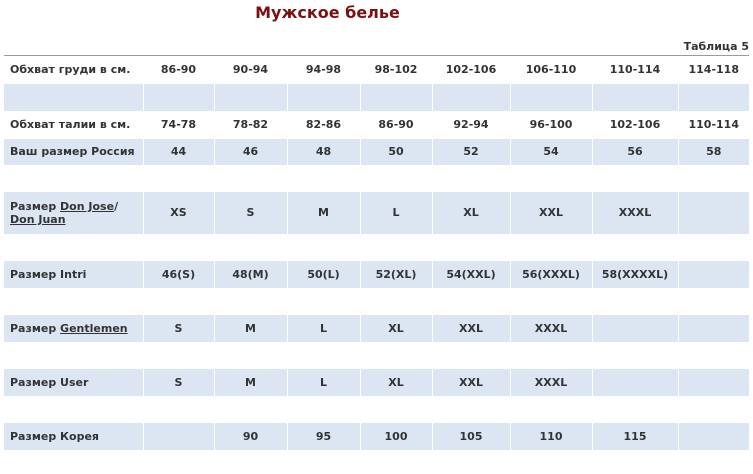 The width and height of the screenshot is (753, 474). What do you see at coordinates (323, 274) in the screenshot?
I see `cell: 50(L)` at bounding box center [323, 274].